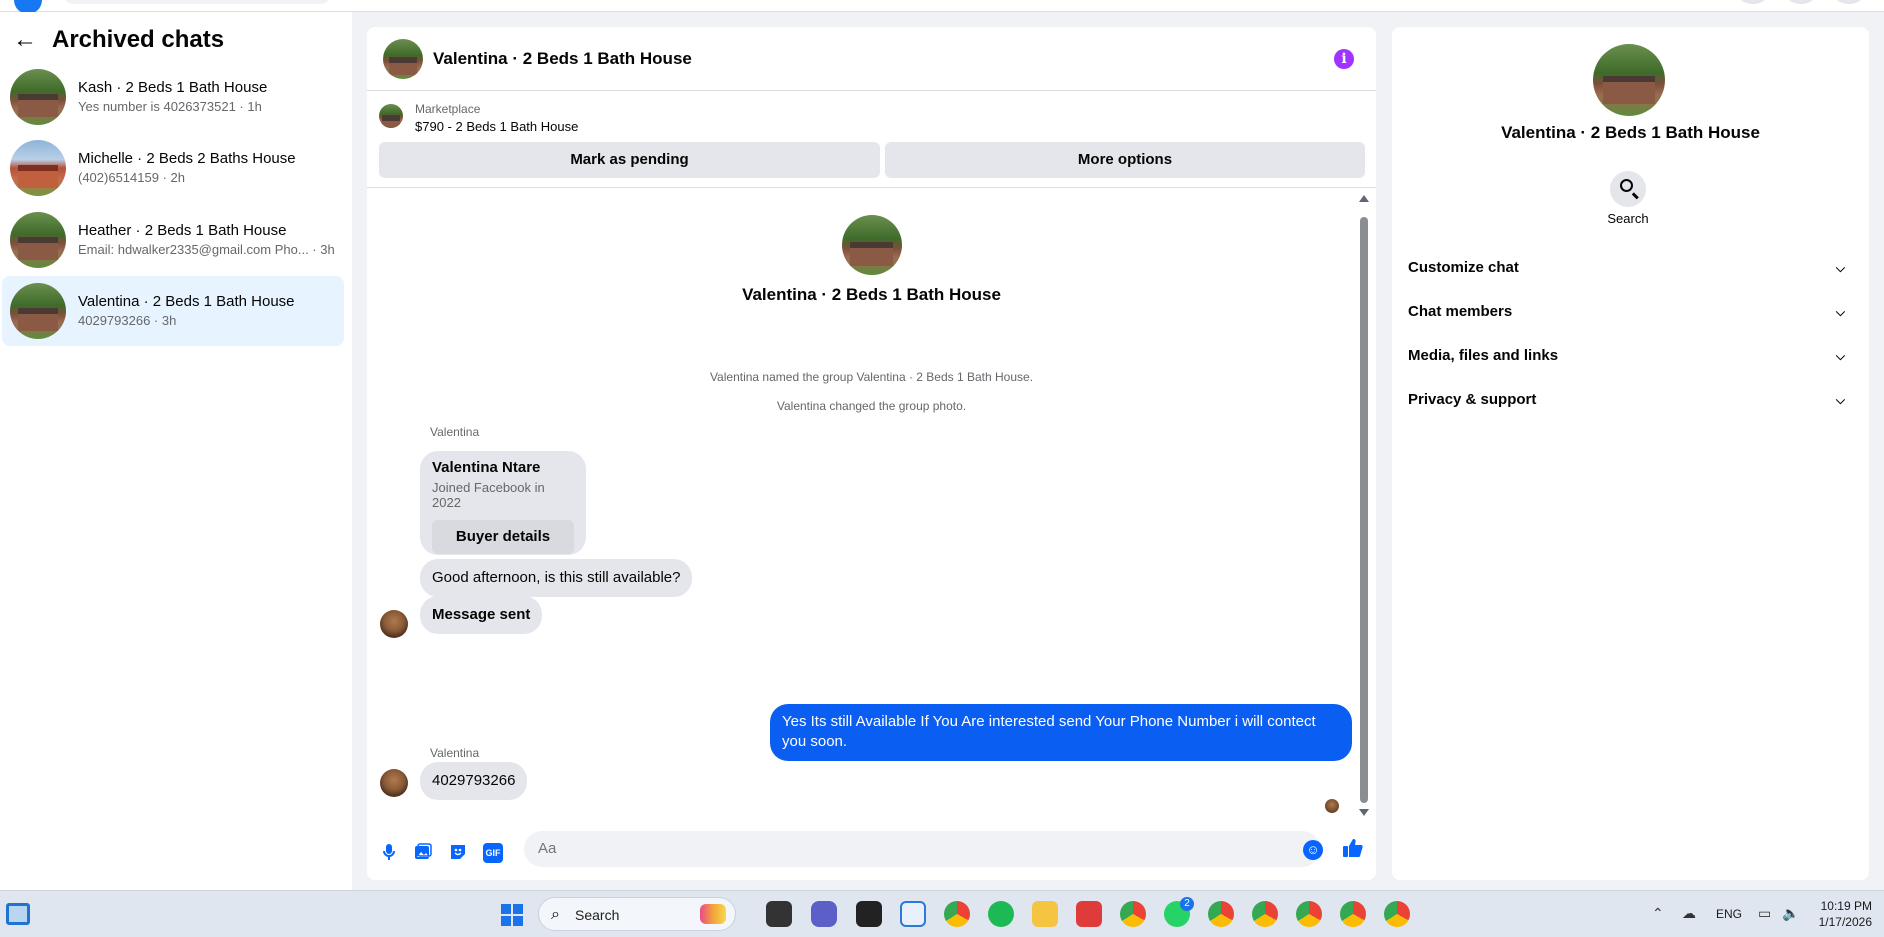  I want to click on scroll-down-icon, so click(1364, 812).